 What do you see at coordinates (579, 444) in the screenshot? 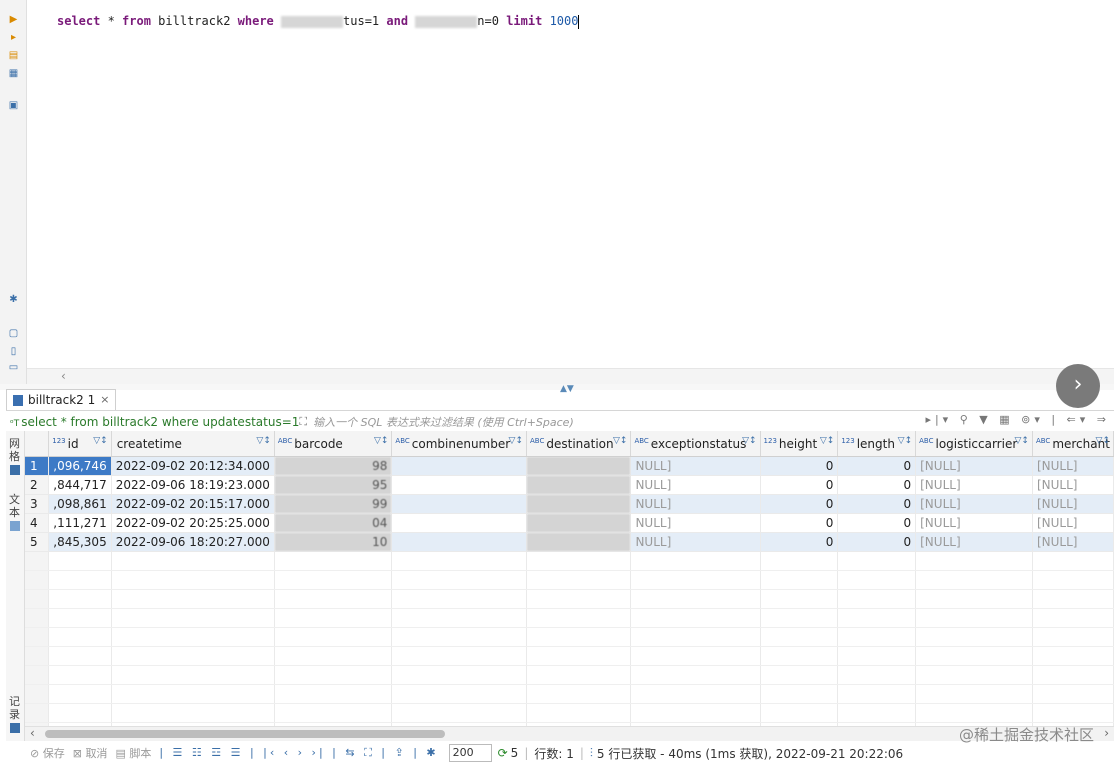
I see `column-header-destination: ABC destination ▽↕` at bounding box center [579, 444].